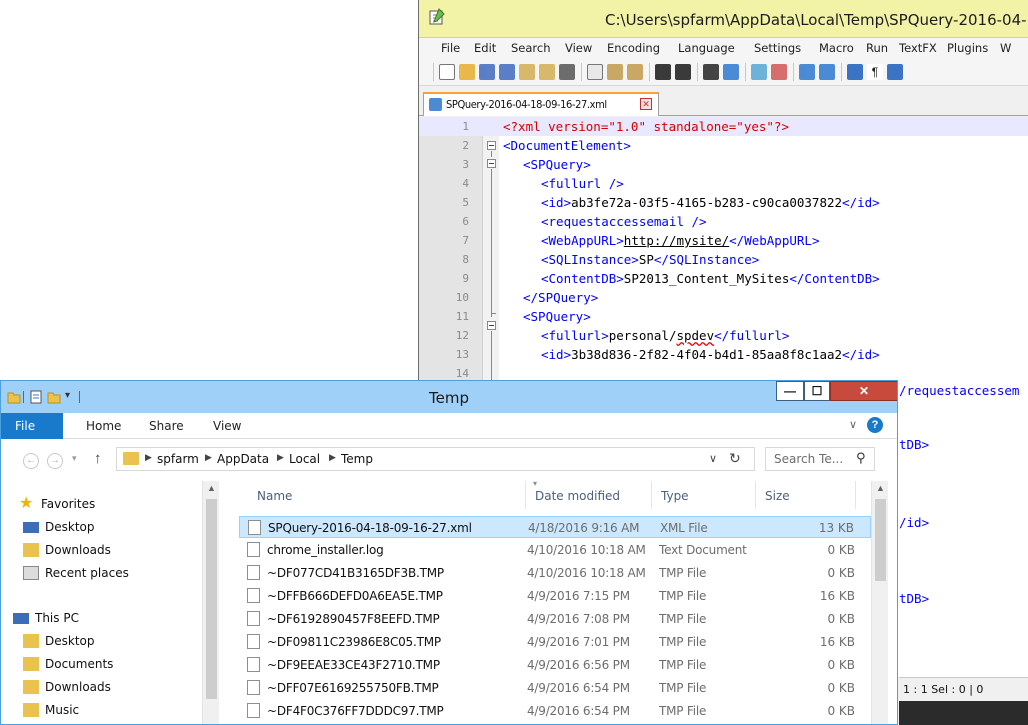 This screenshot has width=1028, height=725. I want to click on show-all-chars-icon: ¶, so click(875, 72).